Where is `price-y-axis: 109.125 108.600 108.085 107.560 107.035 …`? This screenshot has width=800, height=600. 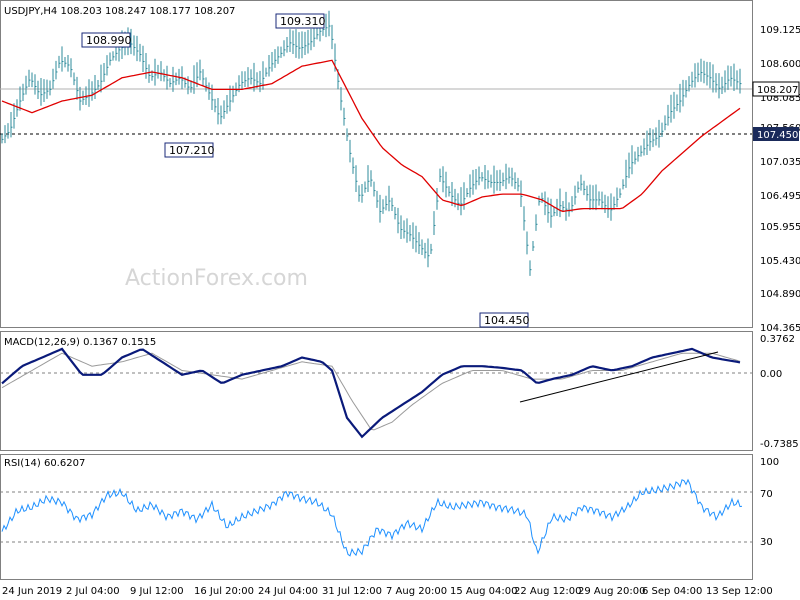
price-y-axis: 109.125 108.600 108.085 107.560 107.035 … is located at coordinates (780, 179).